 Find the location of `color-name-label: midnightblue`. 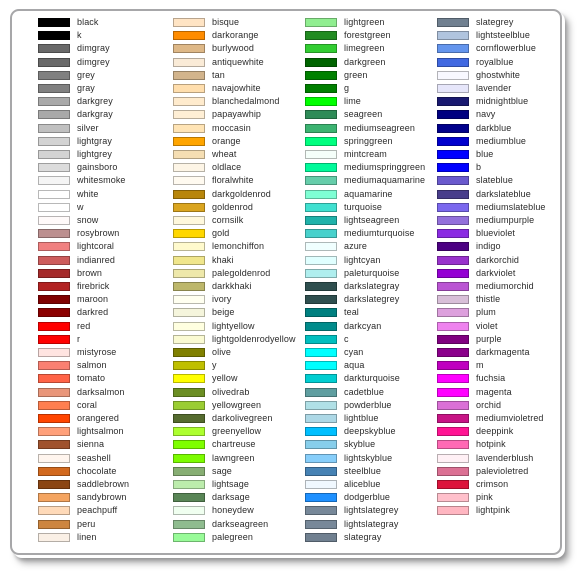

color-name-label: midnightblue is located at coordinates (502, 101).